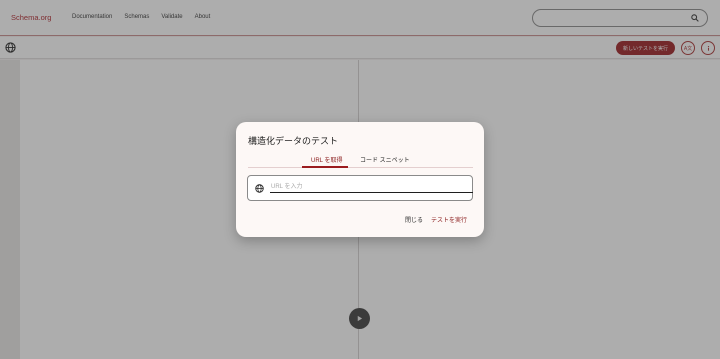  Describe the element at coordinates (414, 219) in the screenshot. I see `close-button: 閉じる` at that location.